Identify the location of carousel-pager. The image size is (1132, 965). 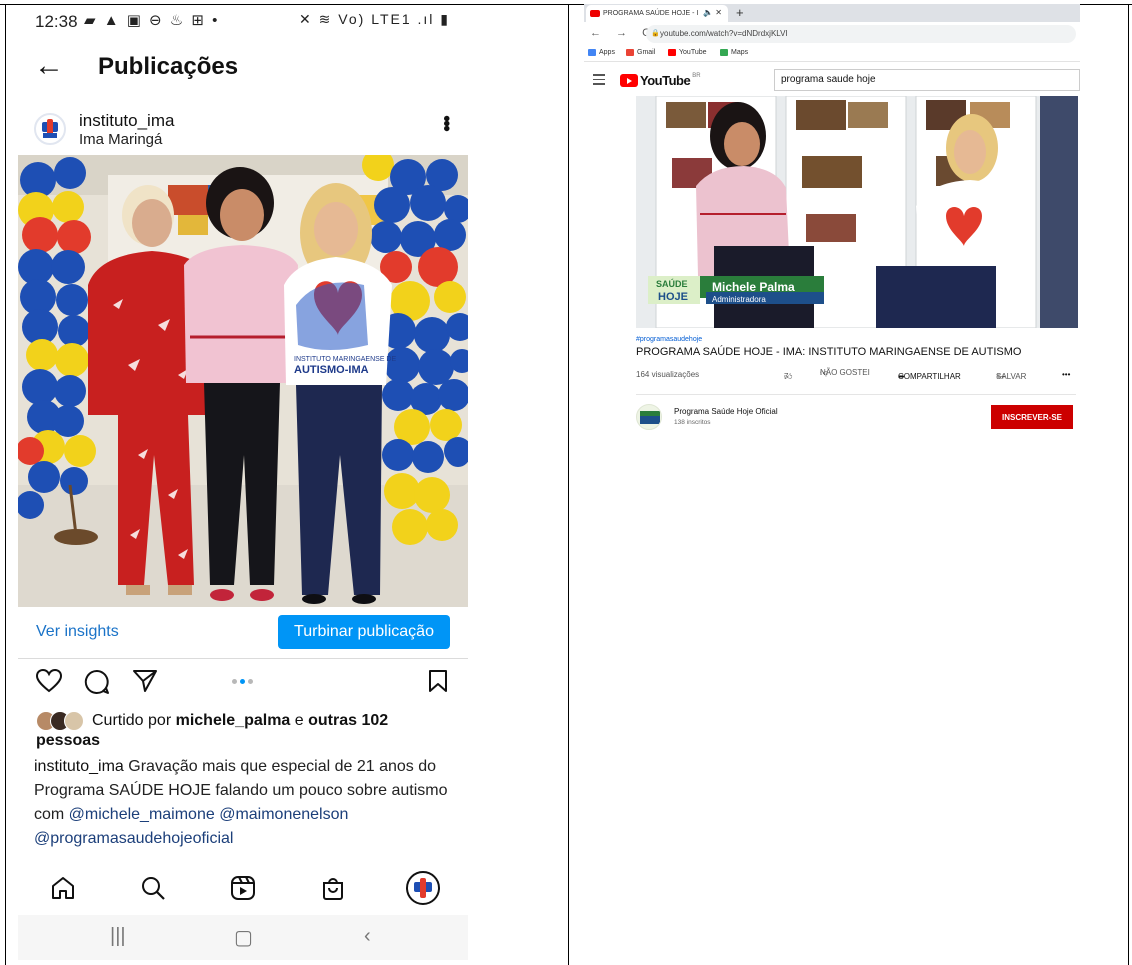
(242, 681).